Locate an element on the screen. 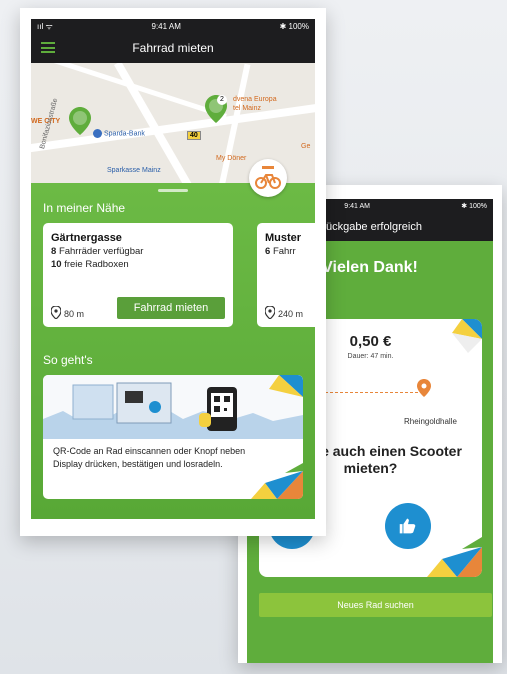 This screenshot has height=674, width=507. map-label-sparkasse: Sparkasse Mainz is located at coordinates (134, 170).